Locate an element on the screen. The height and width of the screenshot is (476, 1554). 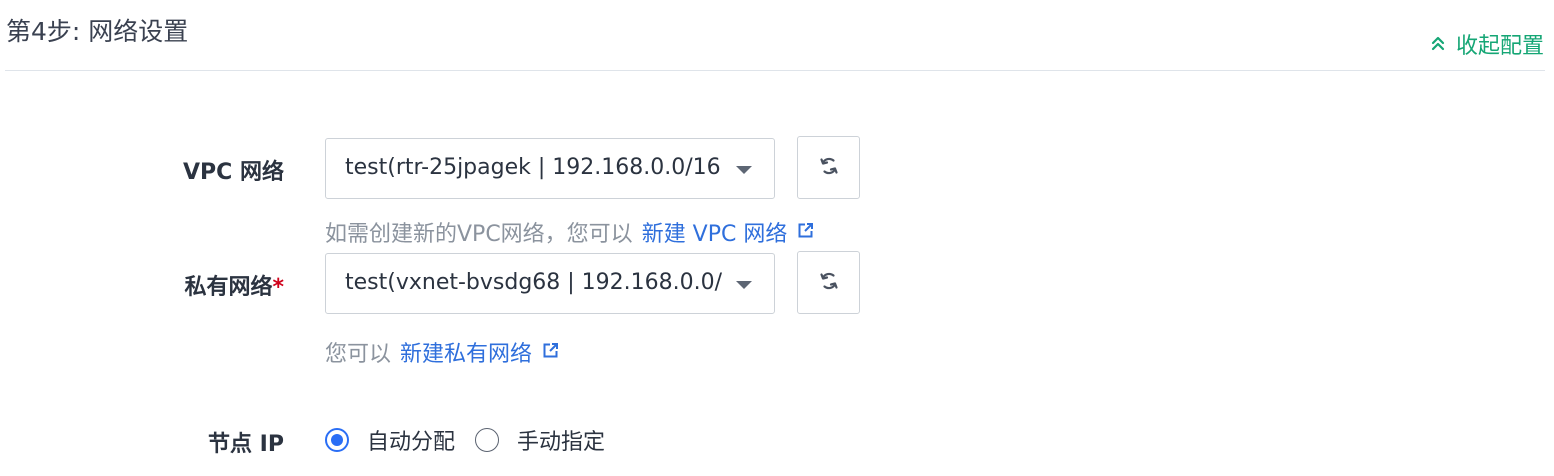
chevron-double-up-icon is located at coordinates (1438, 44).